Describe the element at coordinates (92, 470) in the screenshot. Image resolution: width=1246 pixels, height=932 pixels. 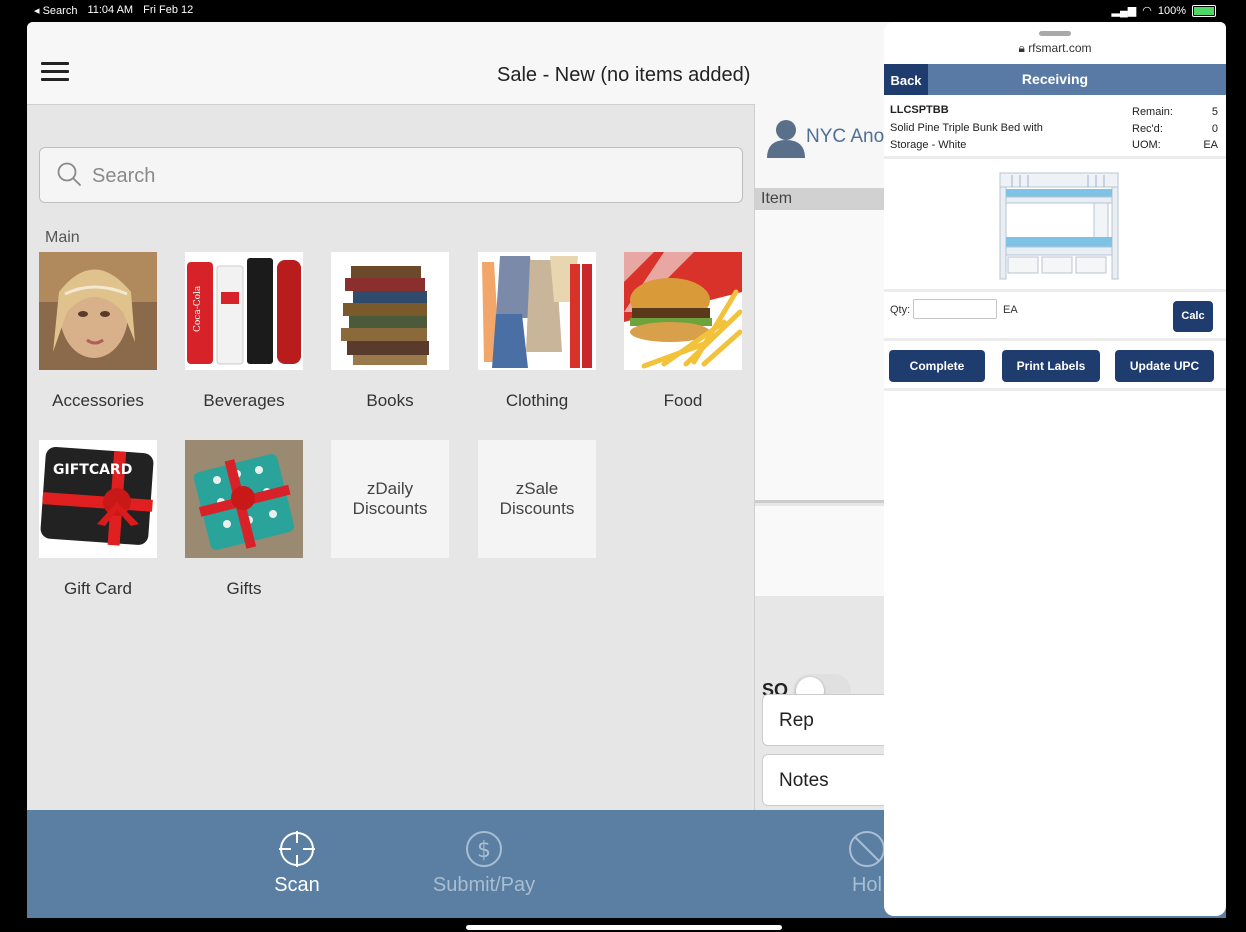
I see `gift-card-text: GIFTCARD` at that location.